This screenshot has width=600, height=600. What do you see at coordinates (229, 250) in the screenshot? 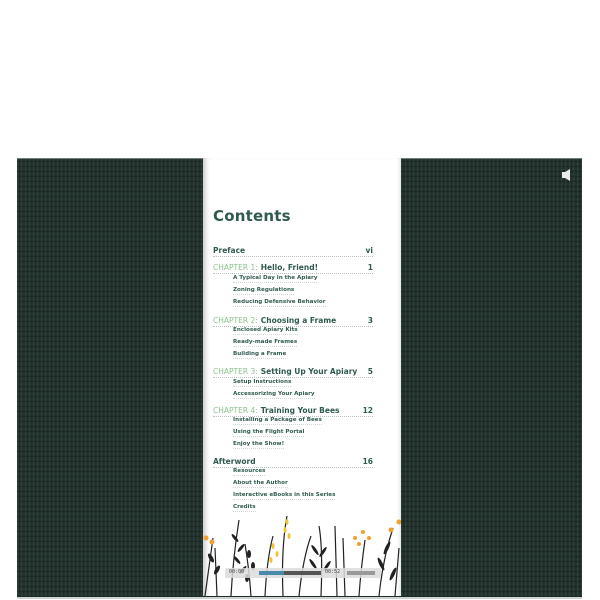
I see `toc-entry-label: Preface` at bounding box center [229, 250].